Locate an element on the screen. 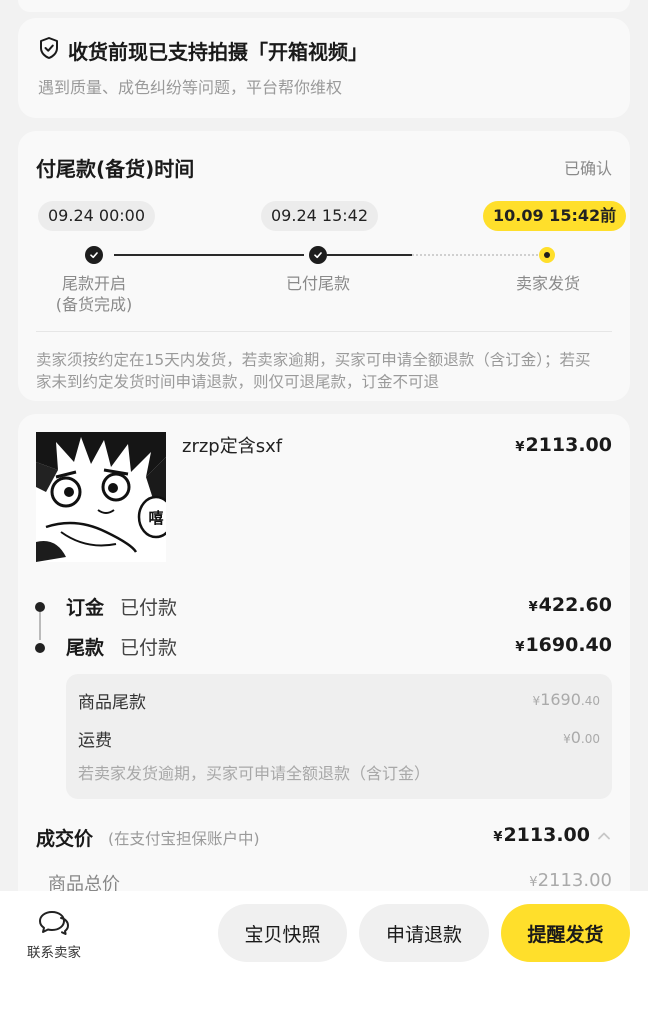 The width and height of the screenshot is (648, 1024). shield-check-icon is located at coordinates (49, 50).